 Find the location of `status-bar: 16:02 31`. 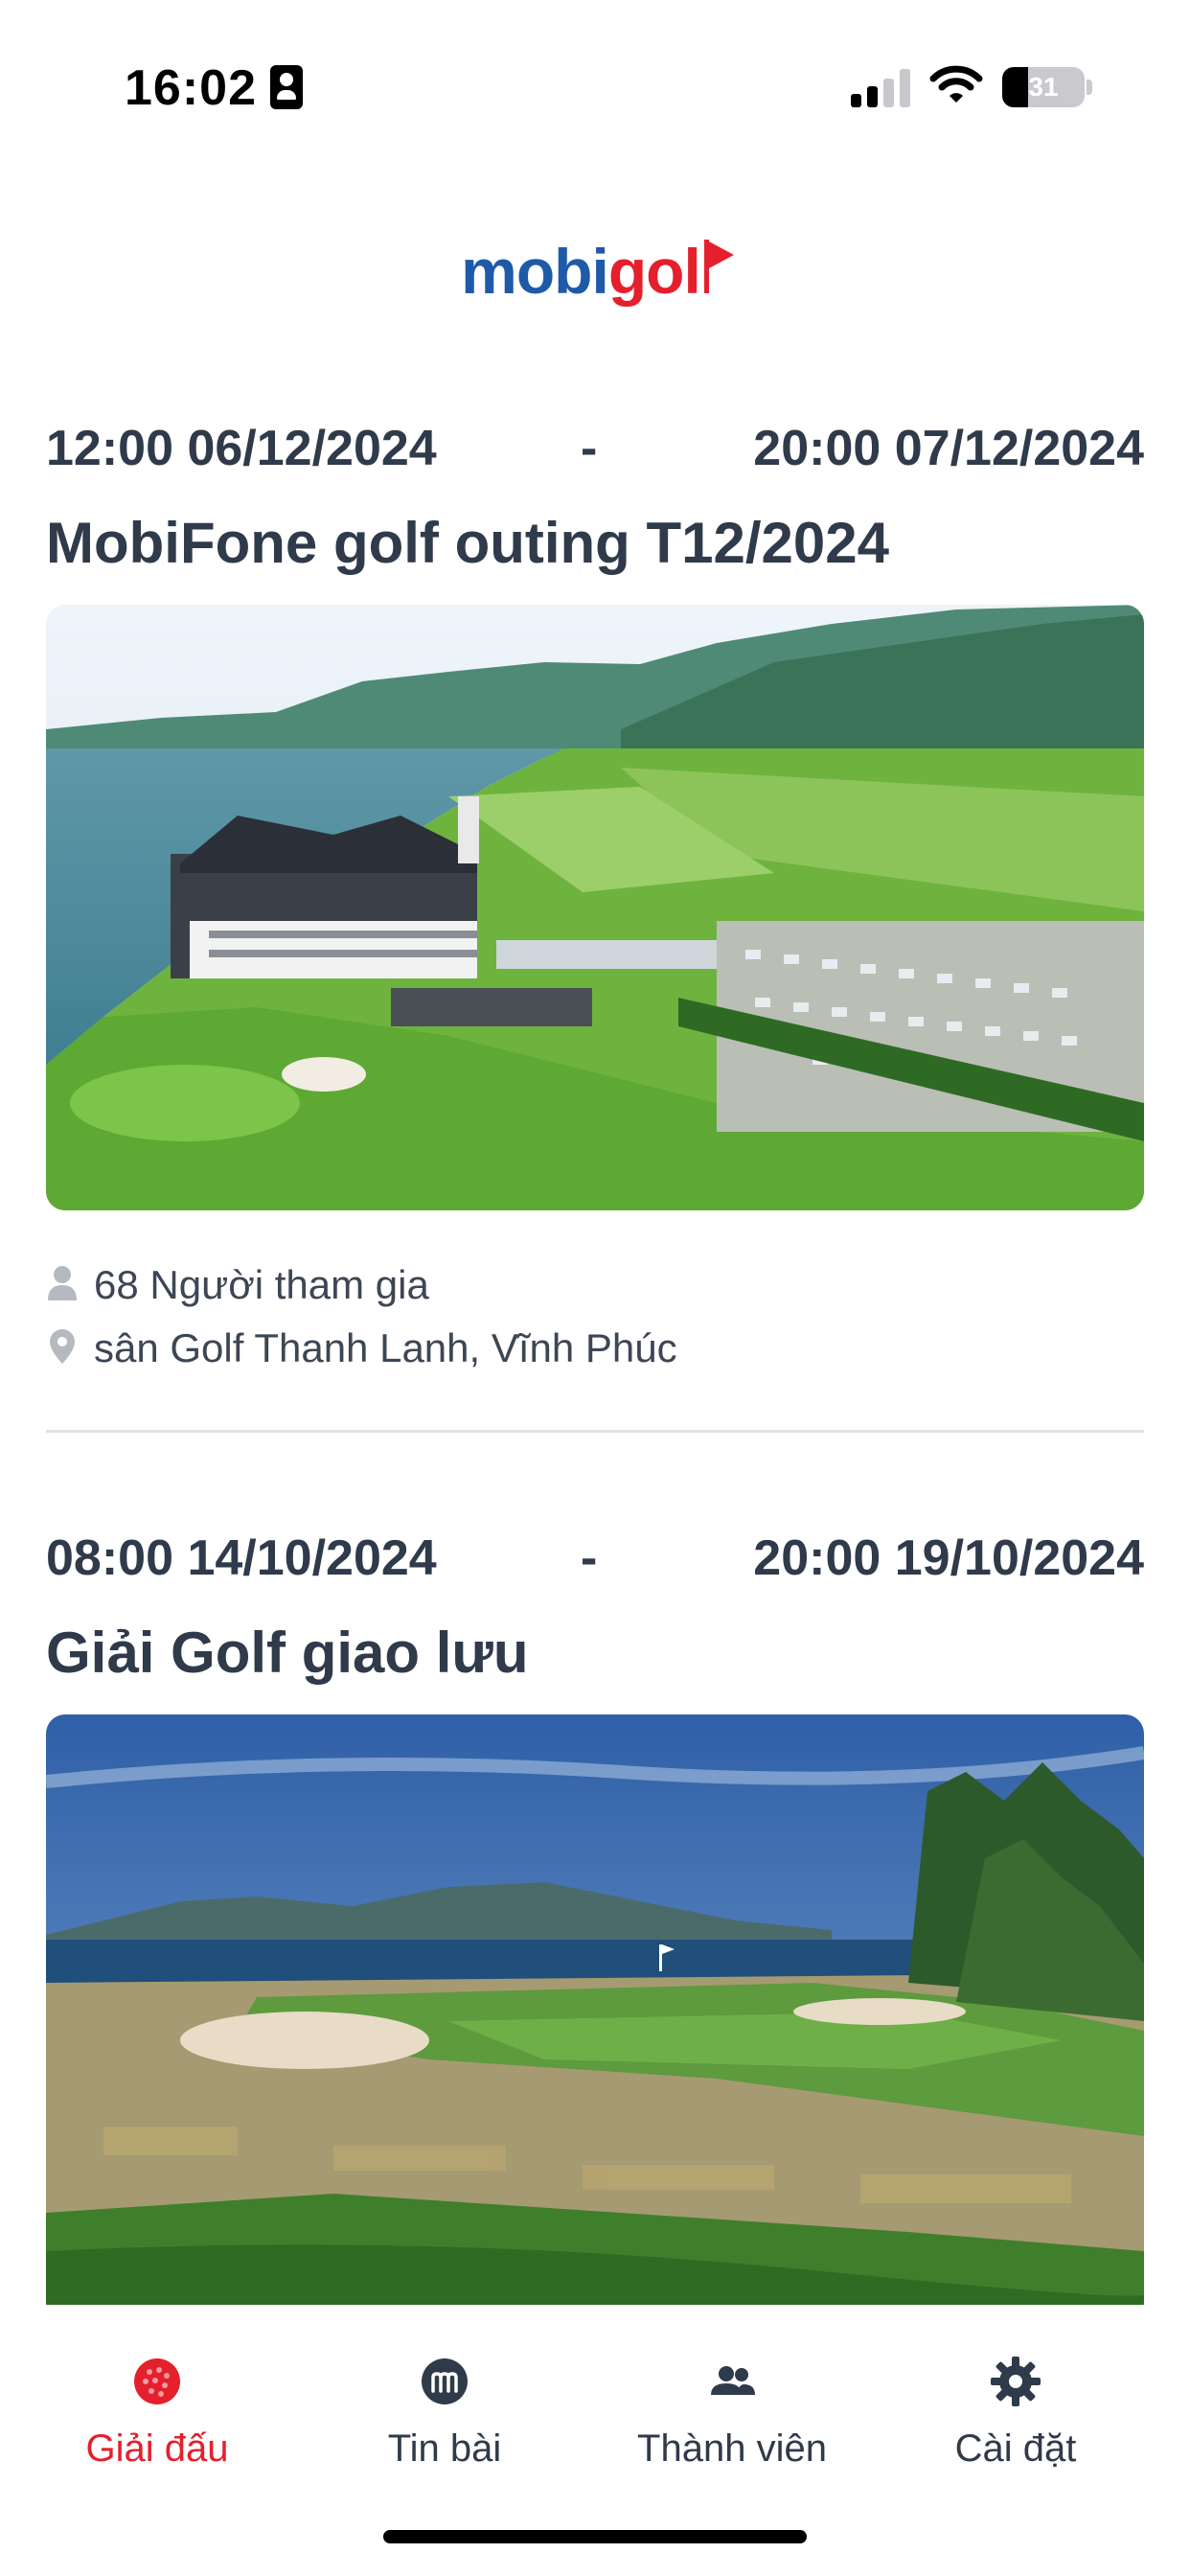

status-bar: 16:02 31 is located at coordinates (595, 86).